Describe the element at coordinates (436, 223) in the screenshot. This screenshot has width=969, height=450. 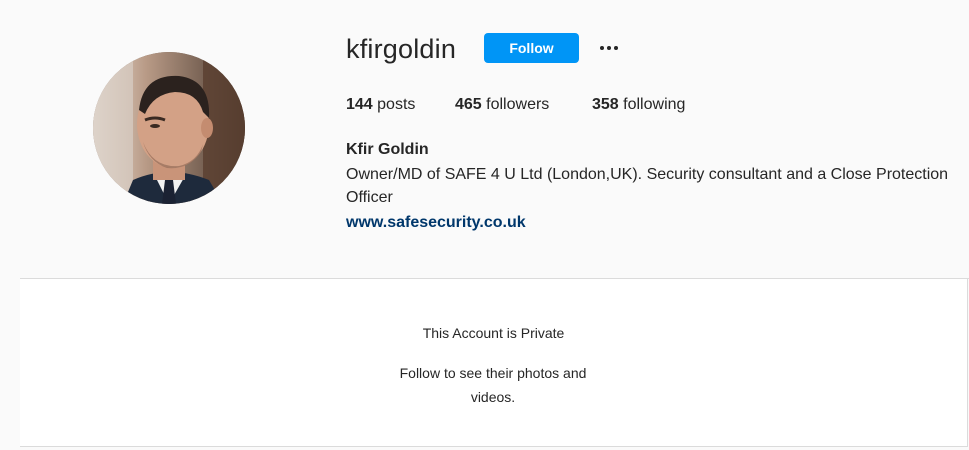
I see `website-link: www.safesecurity.co.uk` at that location.